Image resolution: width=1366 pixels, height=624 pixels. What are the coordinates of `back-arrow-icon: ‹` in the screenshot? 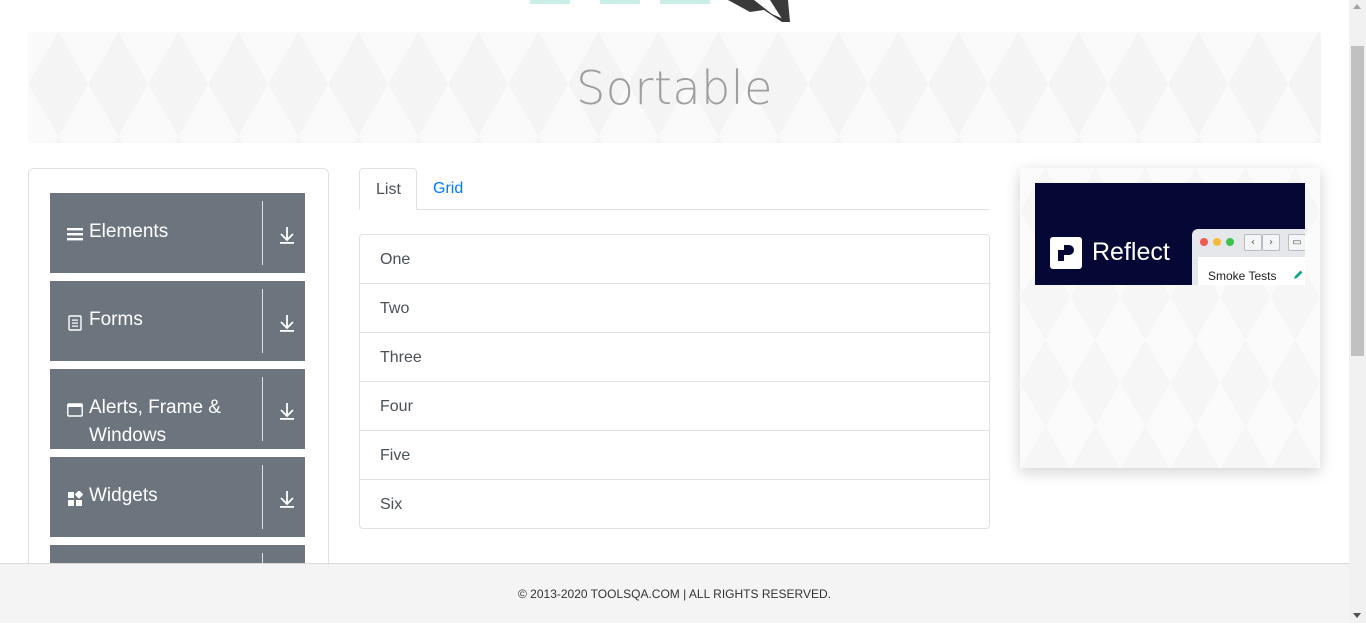 It's located at (1253, 242).